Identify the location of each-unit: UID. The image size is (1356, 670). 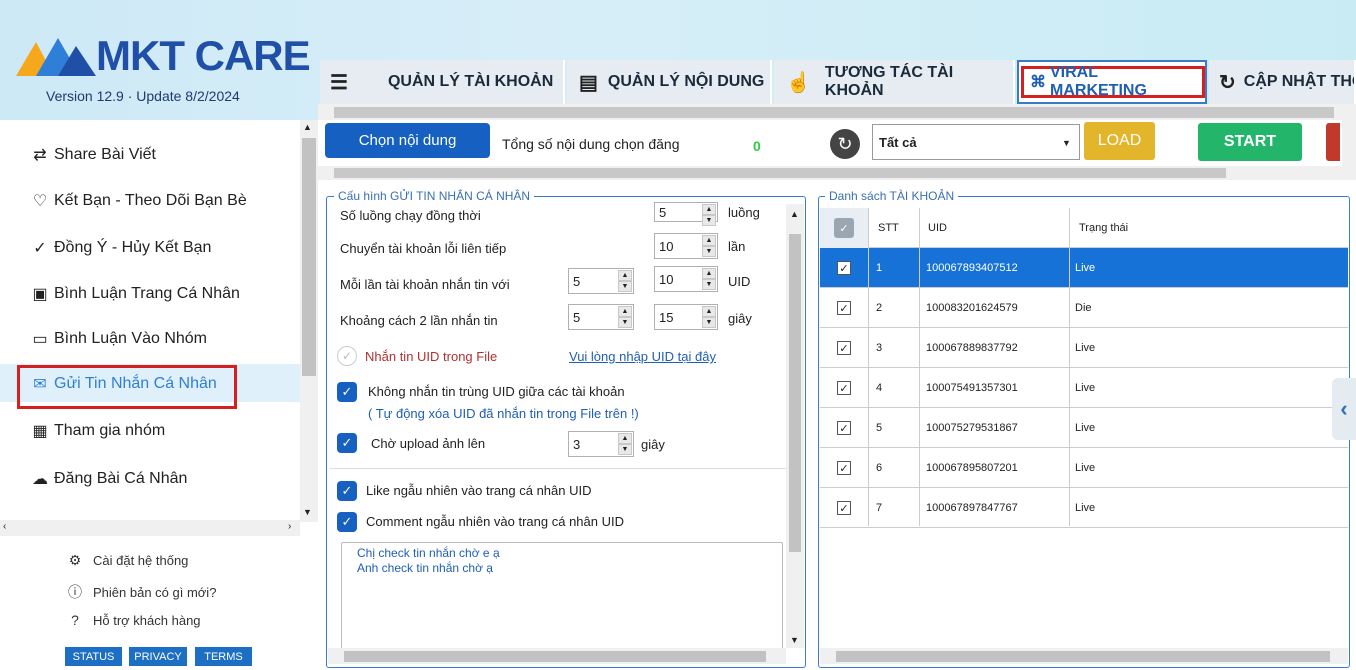
(739, 281).